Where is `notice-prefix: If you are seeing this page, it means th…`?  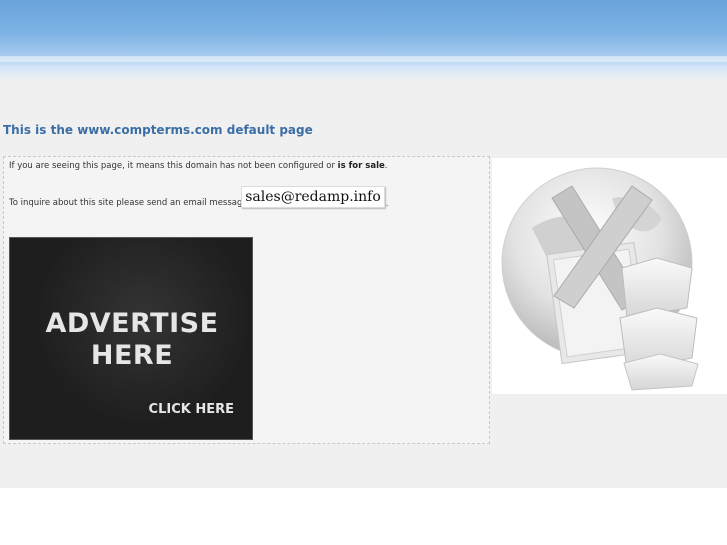
notice-prefix: If you are seeing this page, it means th… is located at coordinates (173, 166).